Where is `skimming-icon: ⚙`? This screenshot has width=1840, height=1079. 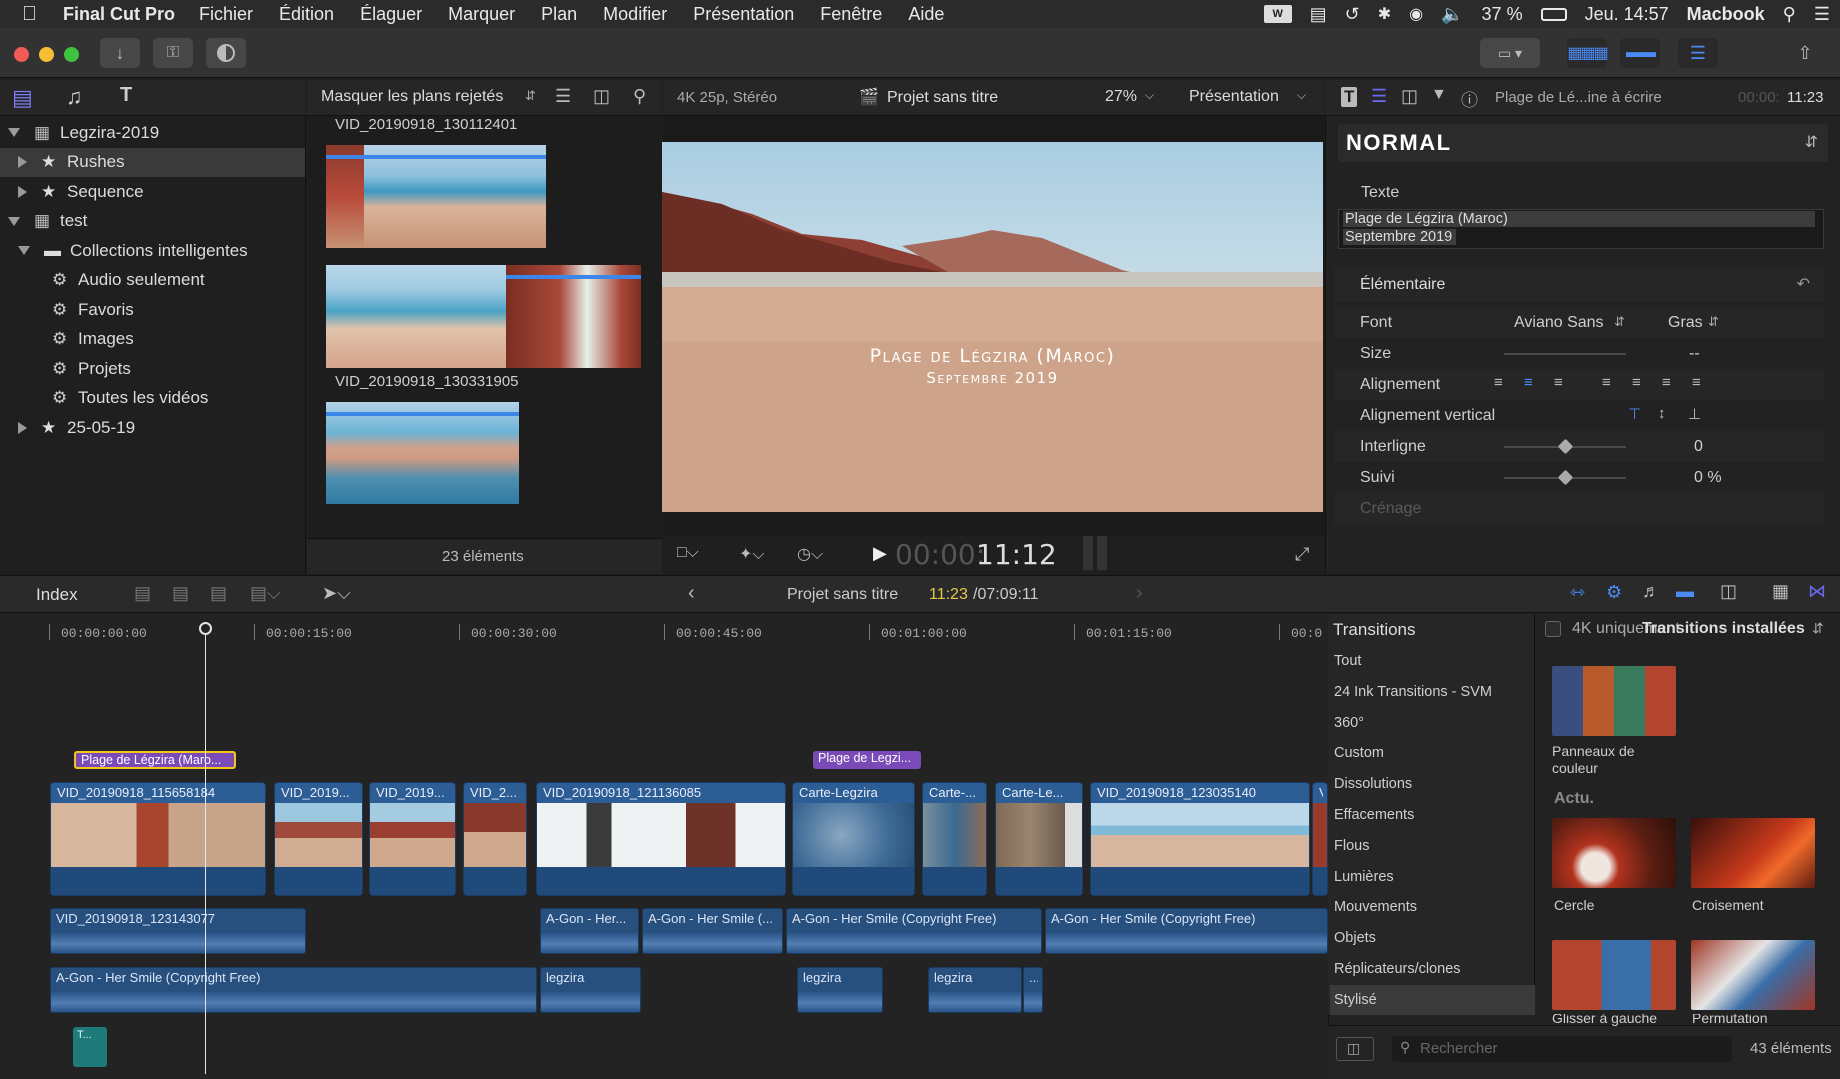 skimming-icon: ⚙ is located at coordinates (1614, 592).